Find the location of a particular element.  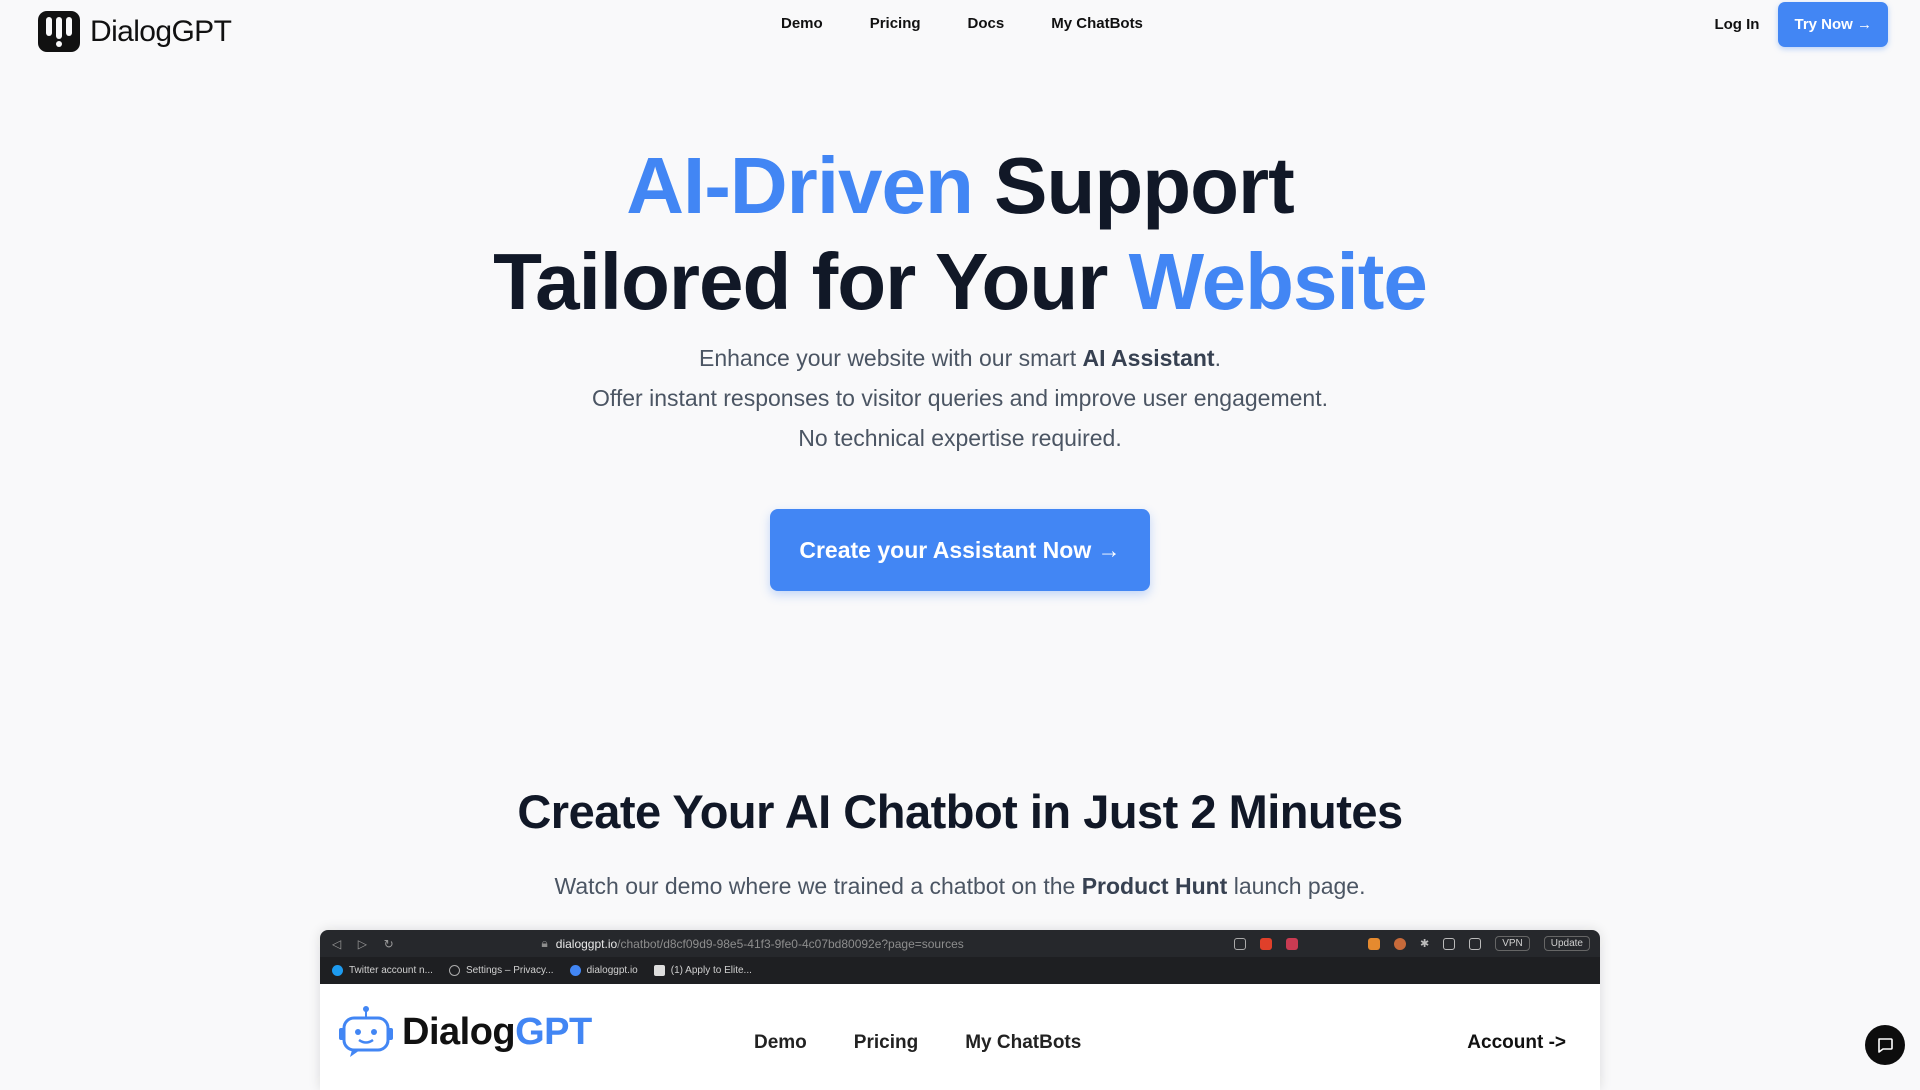

demo-brand-name: DialogGPT is located at coordinates (497, 1032).